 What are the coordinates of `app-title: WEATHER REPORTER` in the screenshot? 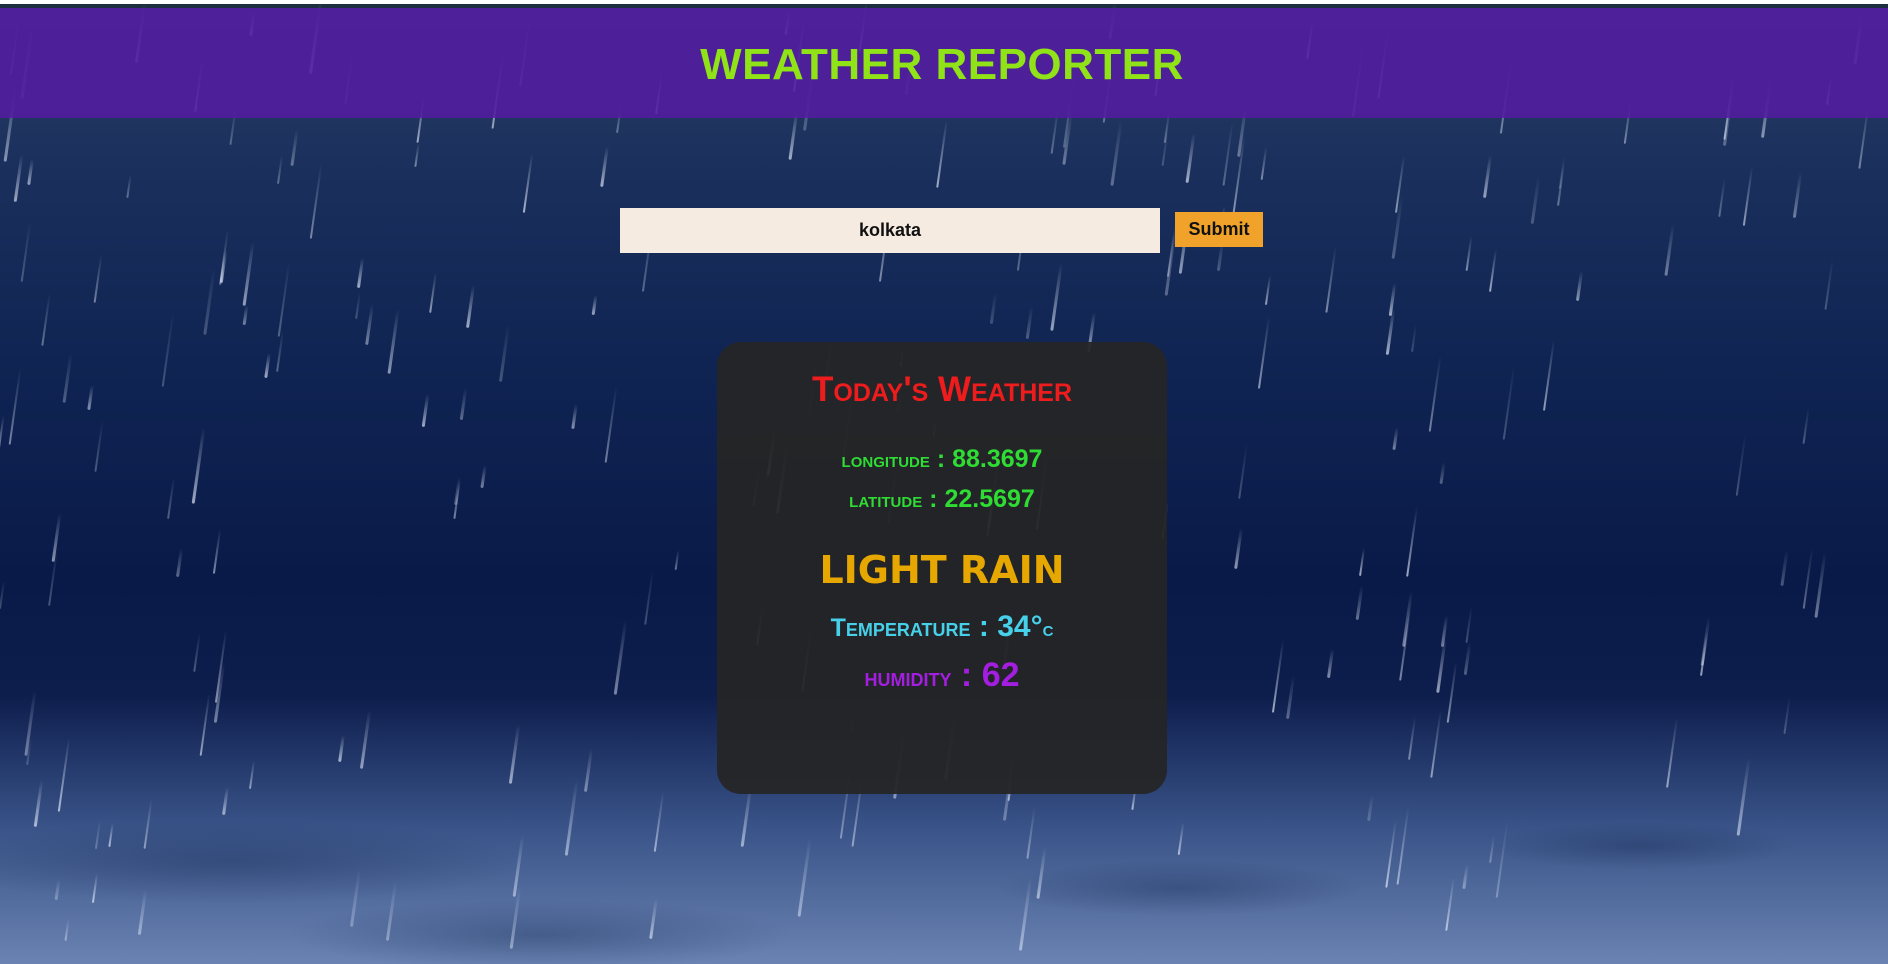 It's located at (942, 64).